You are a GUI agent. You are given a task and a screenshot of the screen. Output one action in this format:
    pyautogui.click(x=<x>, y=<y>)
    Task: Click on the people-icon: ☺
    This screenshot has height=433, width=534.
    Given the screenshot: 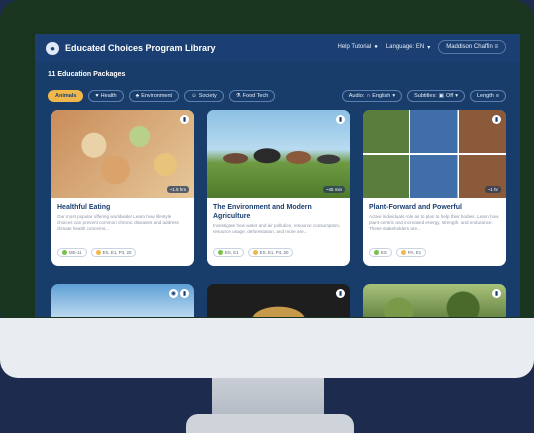 What is the action you would take?
    pyautogui.click(x=194, y=96)
    